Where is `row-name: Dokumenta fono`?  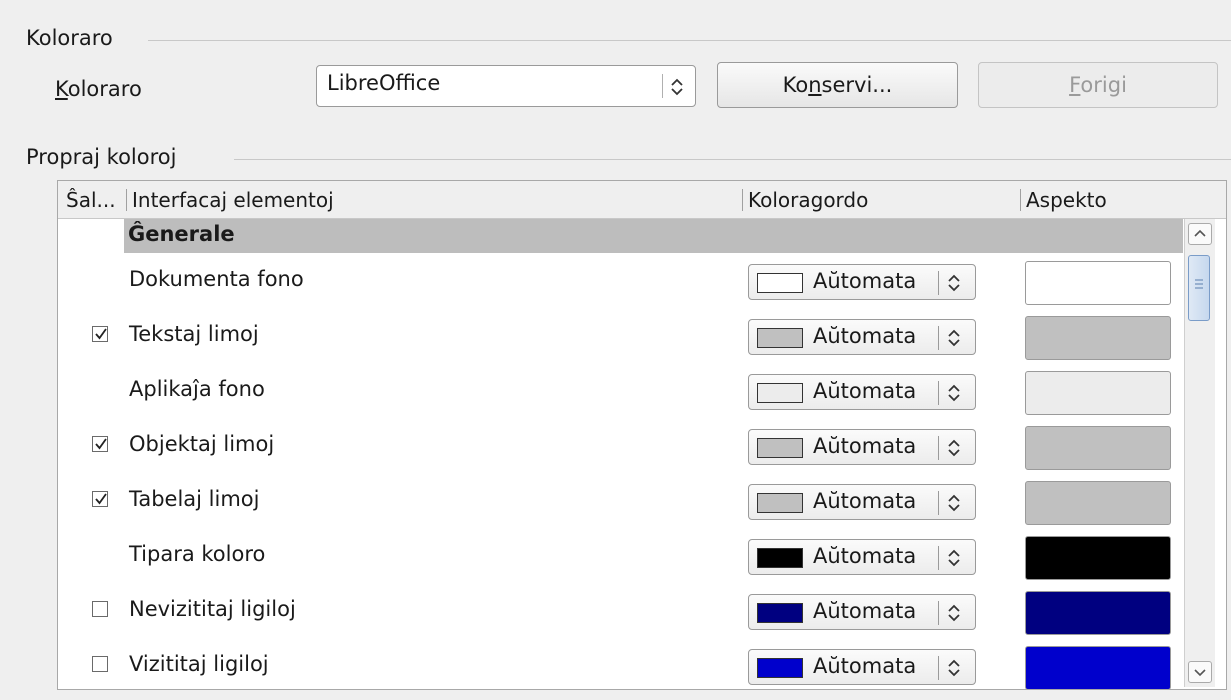 row-name: Dokumenta fono is located at coordinates (216, 279).